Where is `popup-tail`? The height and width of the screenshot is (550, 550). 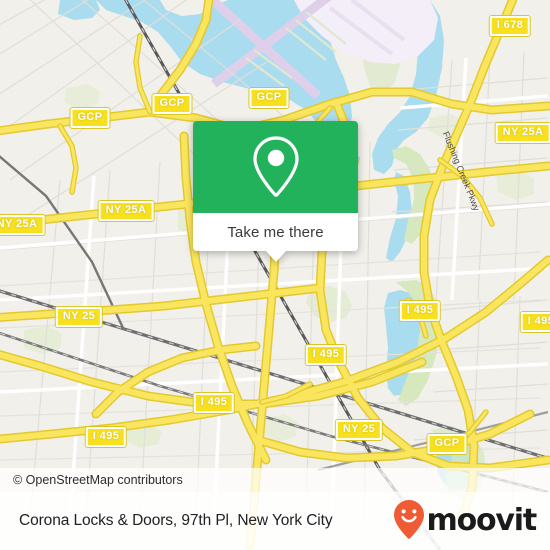
popup-tail is located at coordinates (275, 256).